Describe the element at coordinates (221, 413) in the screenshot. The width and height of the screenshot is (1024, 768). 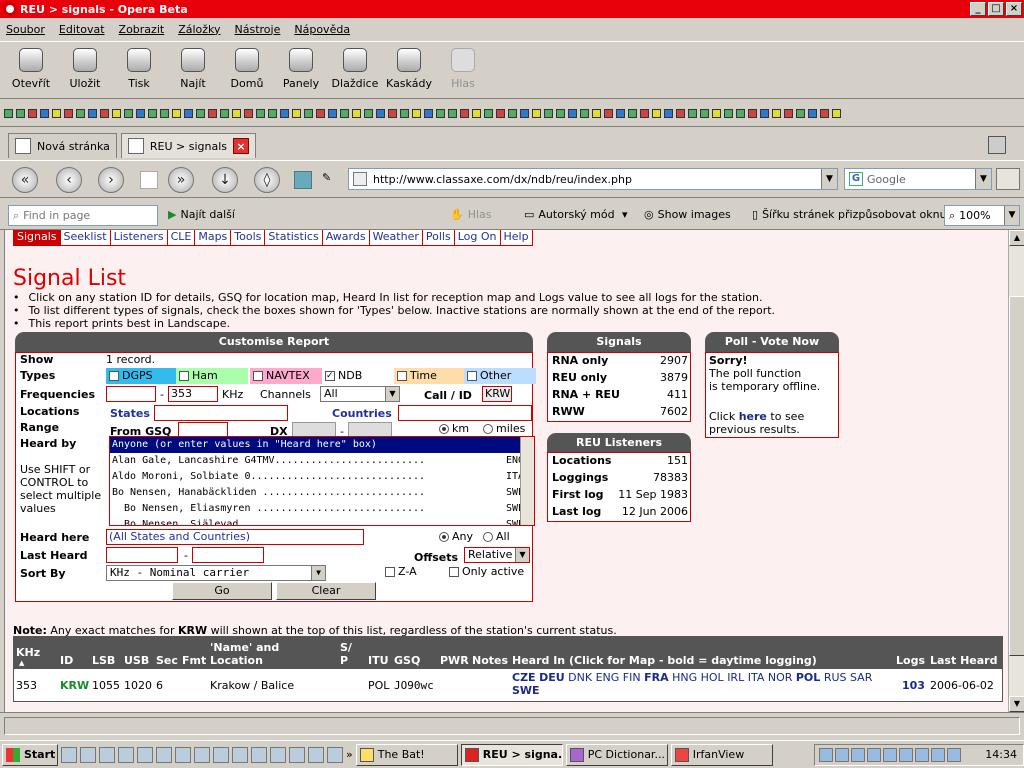
I see `states-input` at that location.